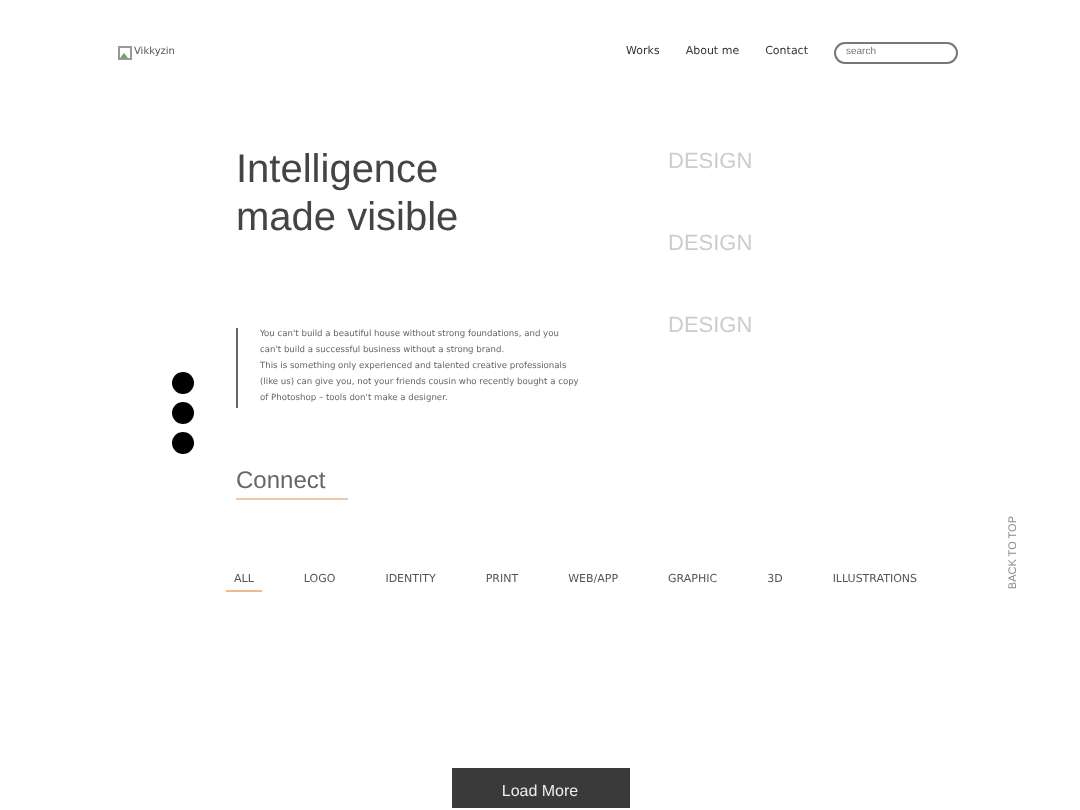 The image size is (1080, 810). Describe the element at coordinates (337, 170) in the screenshot. I see `hero-title: Intelligence` at that location.